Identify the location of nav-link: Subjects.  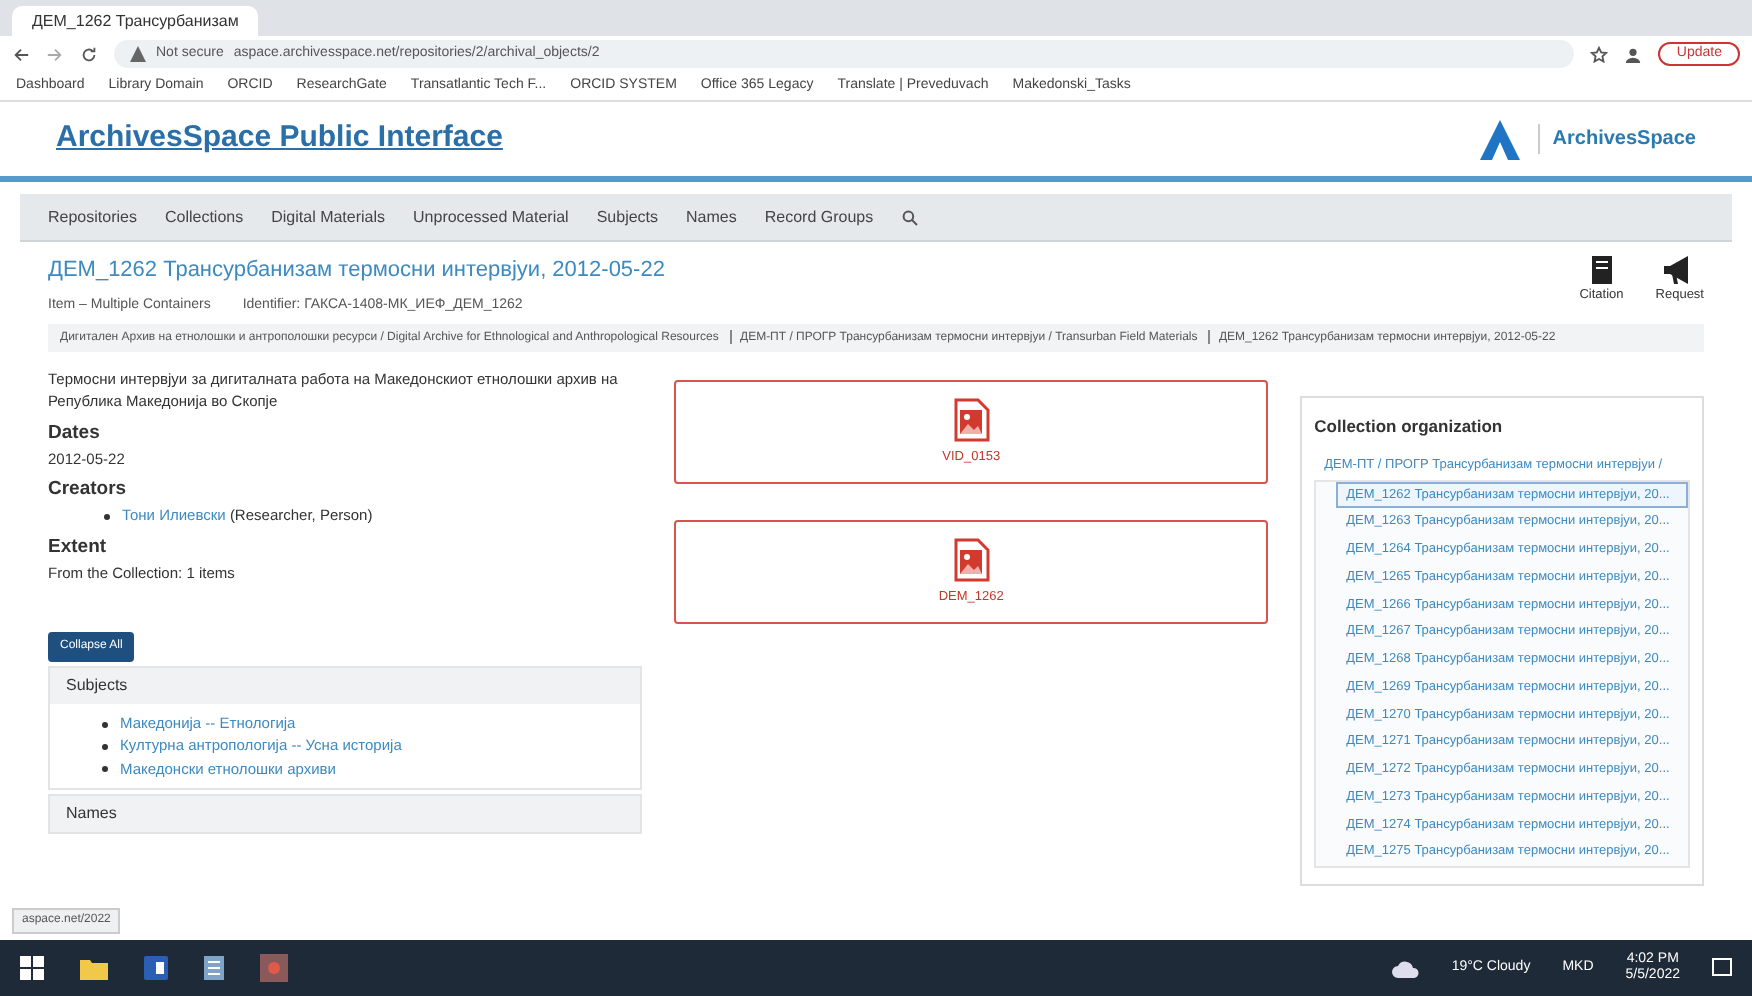
(627, 217).